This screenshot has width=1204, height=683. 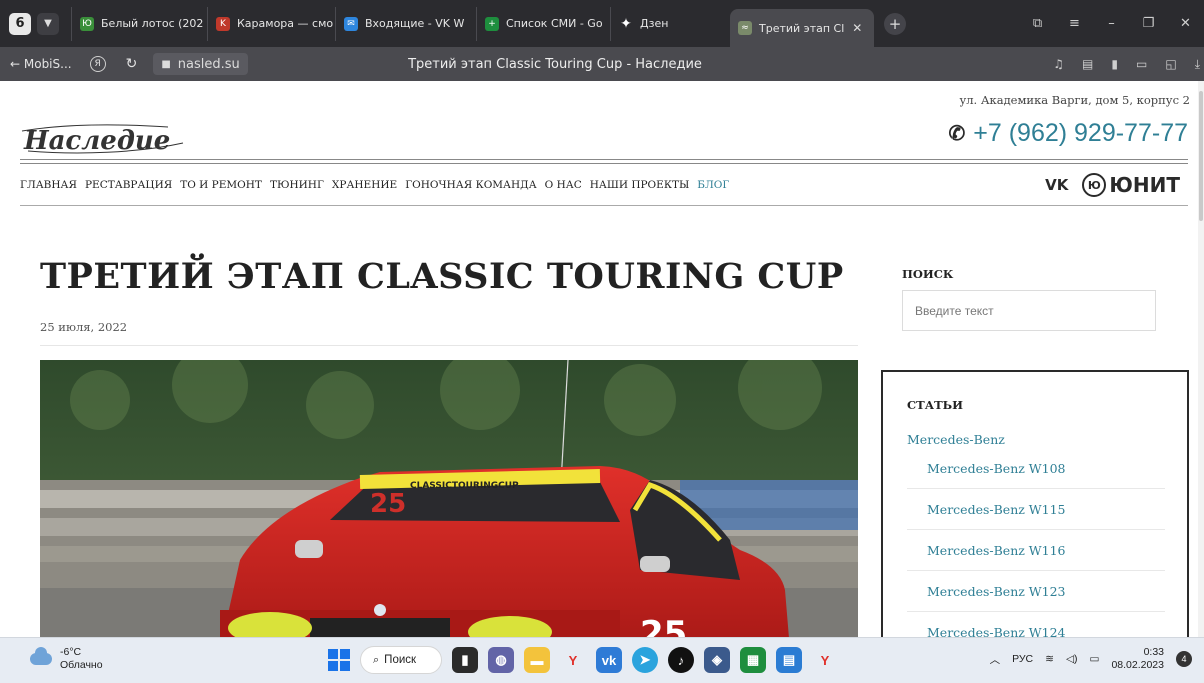 I want to click on system-tray: ︿ РУС ≋ ◁) ▭ 0:33 08.02.2023 4, so click(x=1091, y=659).